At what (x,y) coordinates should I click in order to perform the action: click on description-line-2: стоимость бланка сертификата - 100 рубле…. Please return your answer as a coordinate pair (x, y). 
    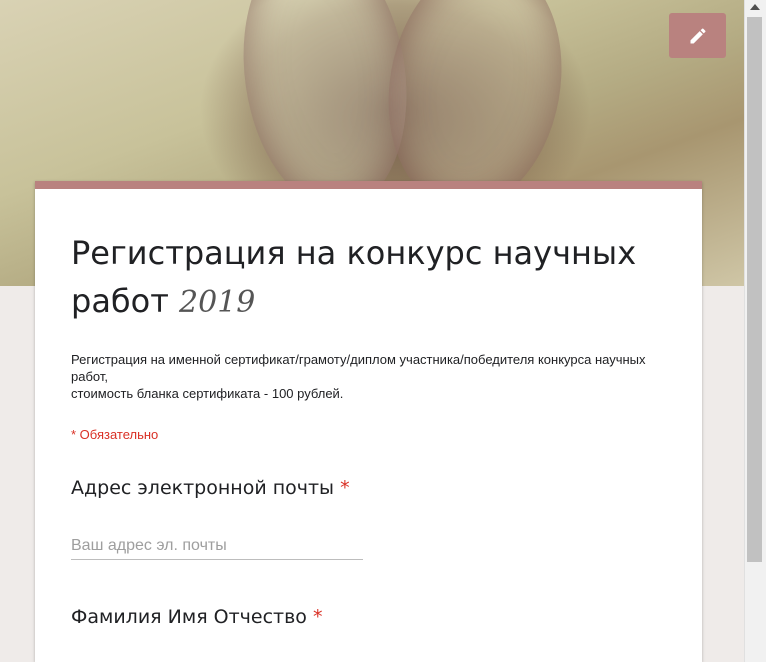
    Looking at the image, I should click on (207, 393).